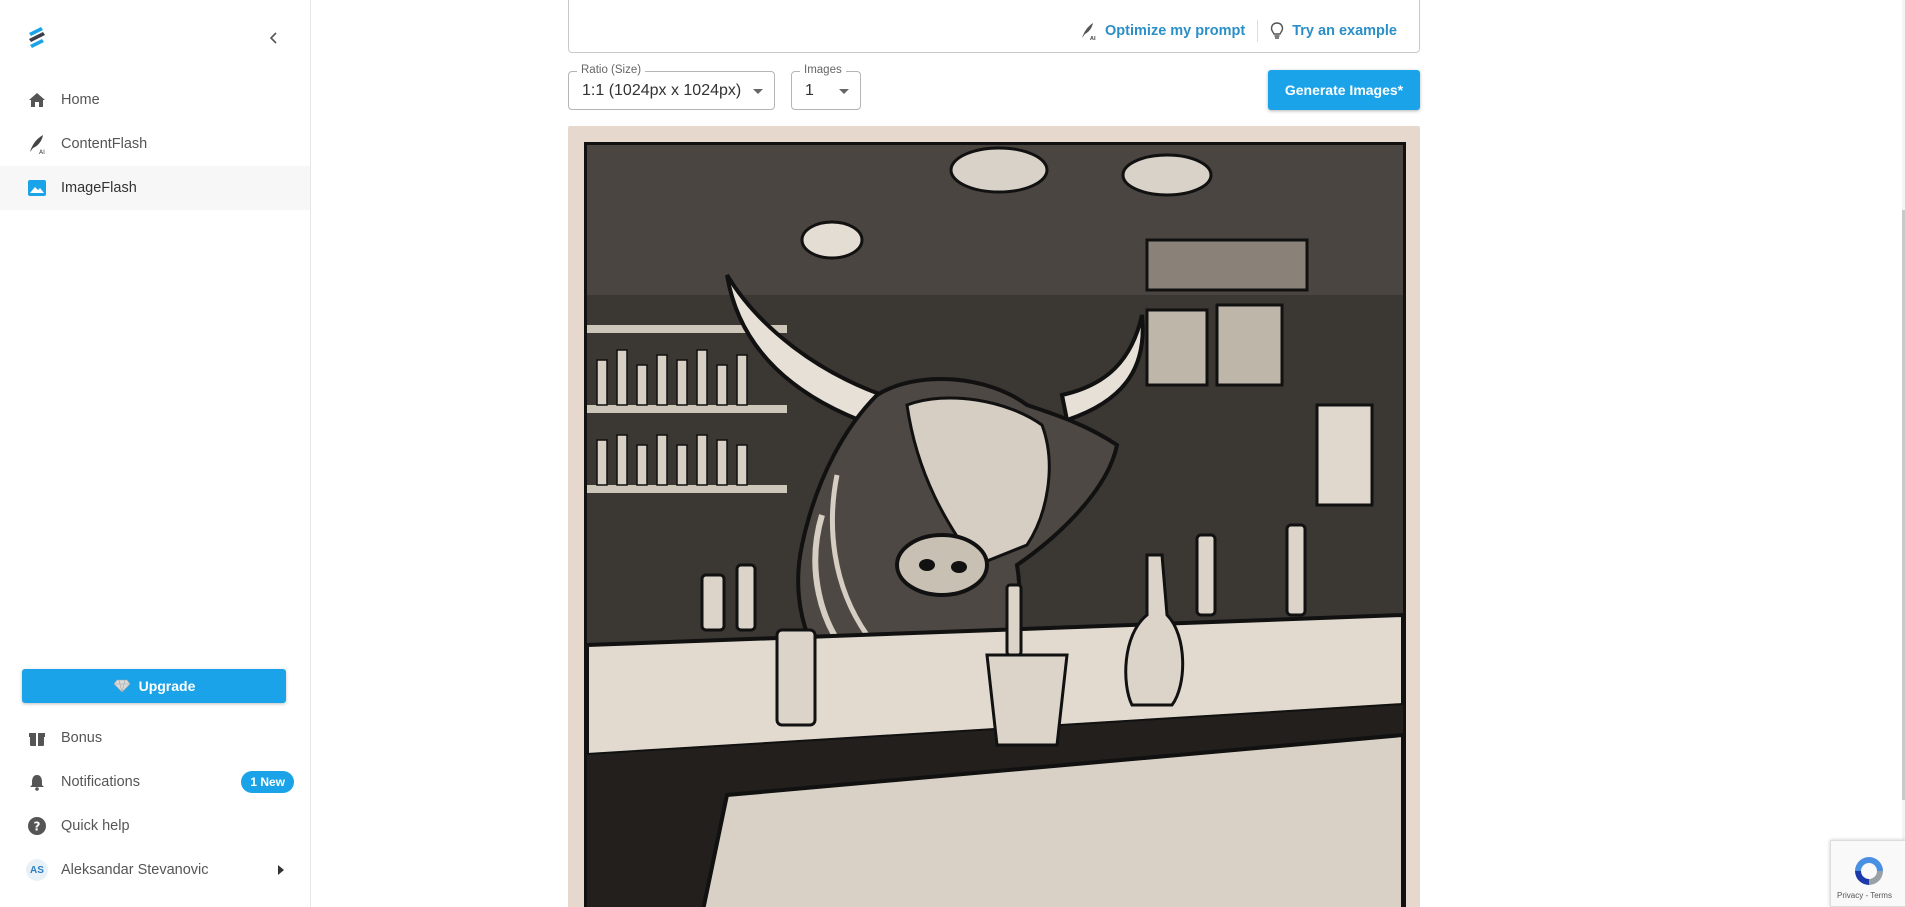  What do you see at coordinates (1175, 31) in the screenshot?
I see `optimize-prompt-label: Optimize my prompt` at bounding box center [1175, 31].